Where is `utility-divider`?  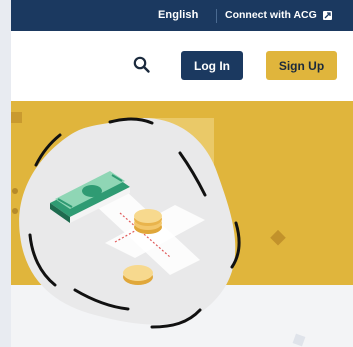 utility-divider is located at coordinates (216, 16).